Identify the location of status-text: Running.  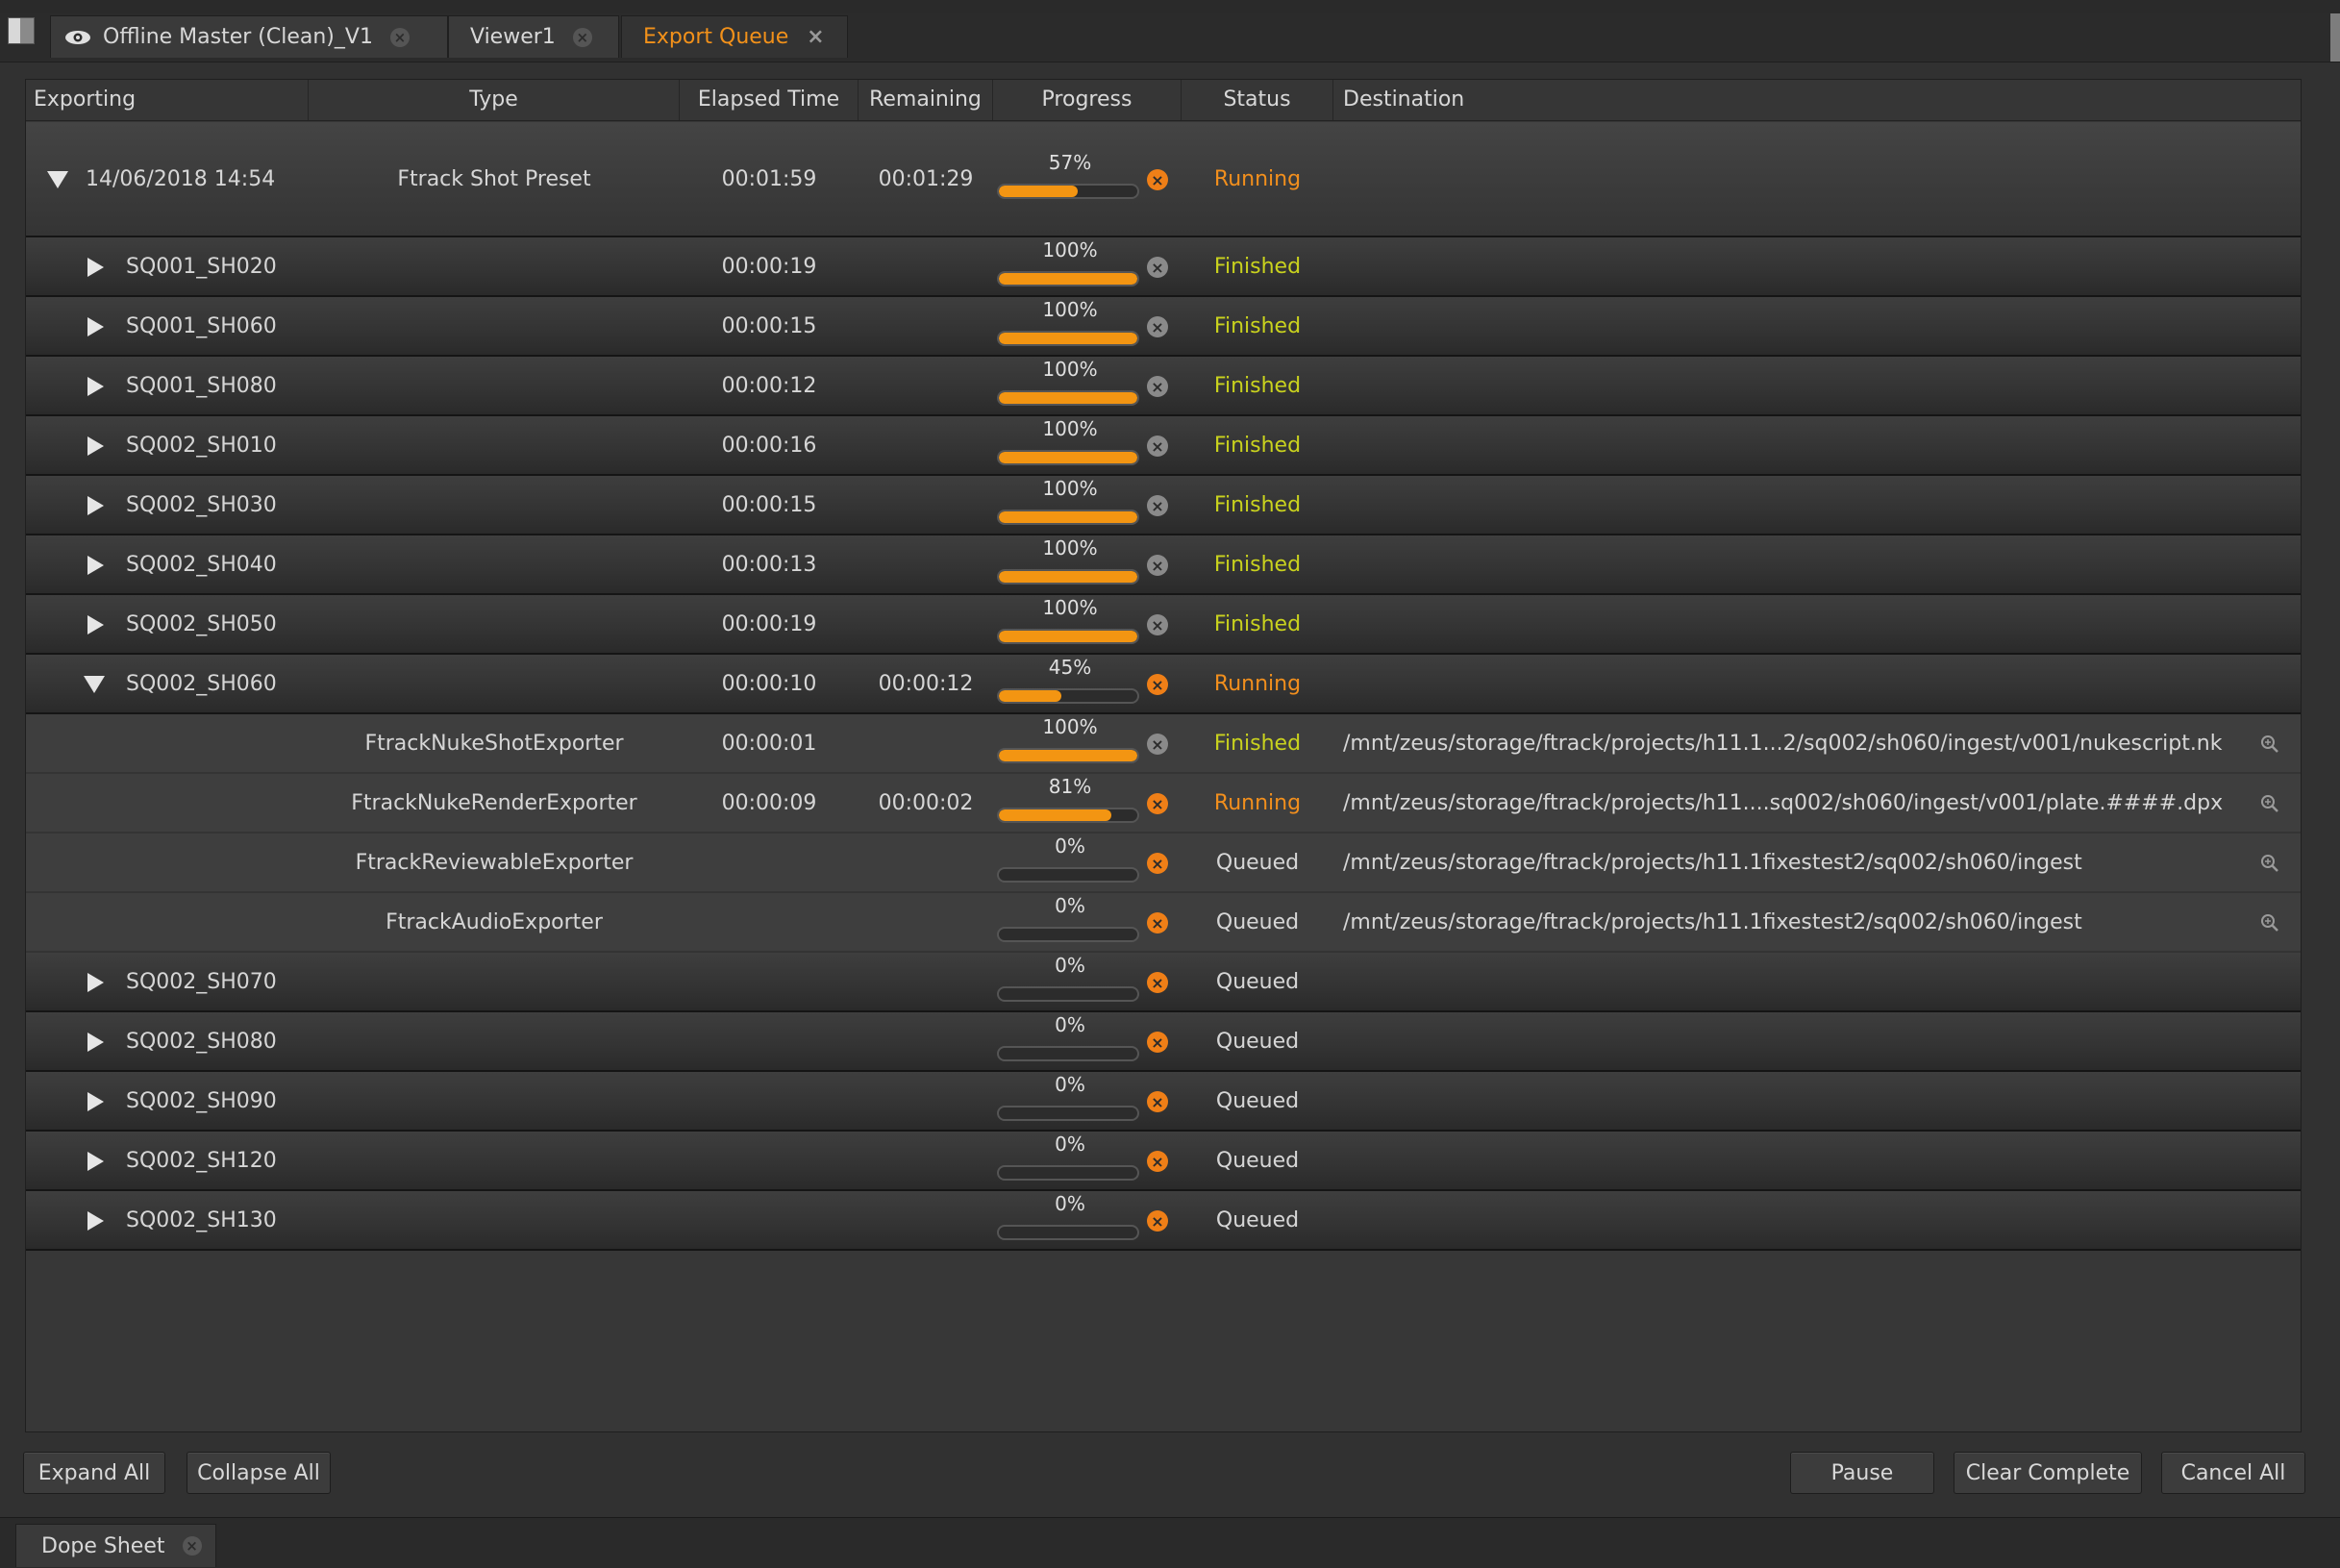
(1257, 802).